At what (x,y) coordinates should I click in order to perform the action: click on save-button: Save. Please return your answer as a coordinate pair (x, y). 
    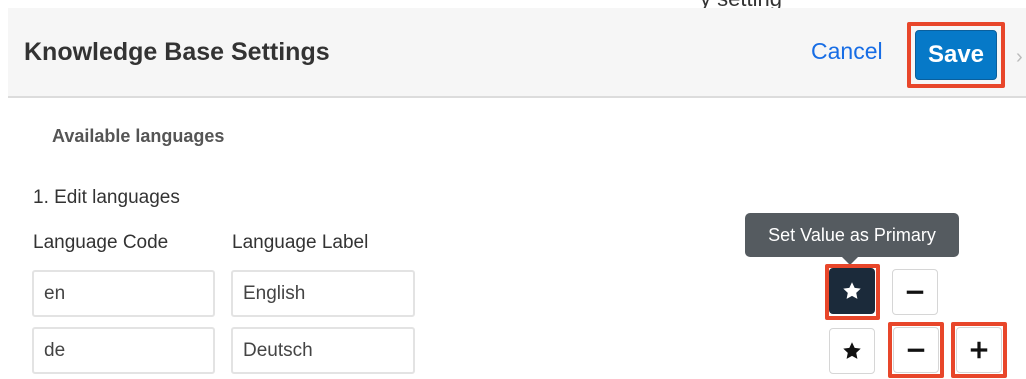
    Looking at the image, I should click on (956, 55).